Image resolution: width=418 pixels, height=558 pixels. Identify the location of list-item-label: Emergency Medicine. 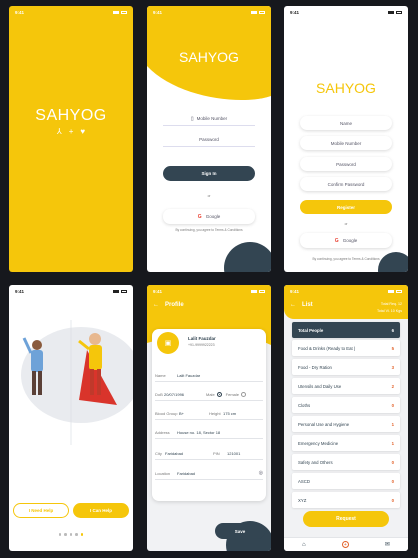
(318, 443).